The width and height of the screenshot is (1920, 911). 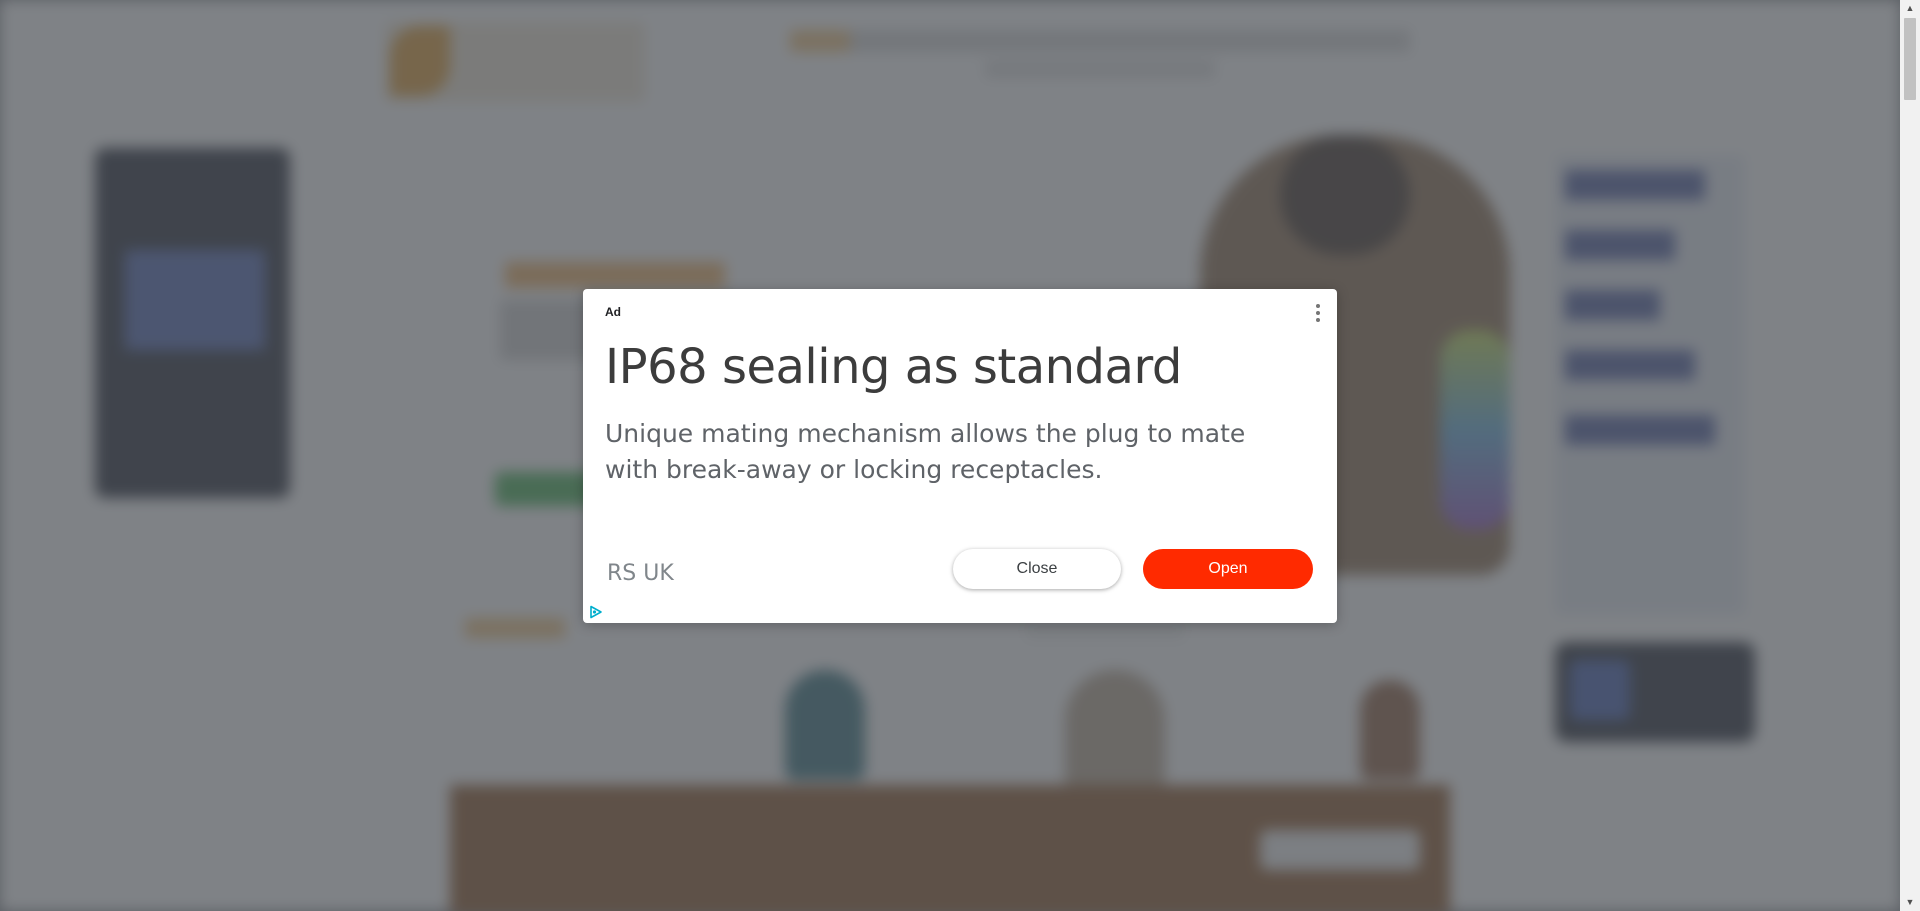 What do you see at coordinates (1910, 59) in the screenshot?
I see `scrollbar-thumb` at bounding box center [1910, 59].